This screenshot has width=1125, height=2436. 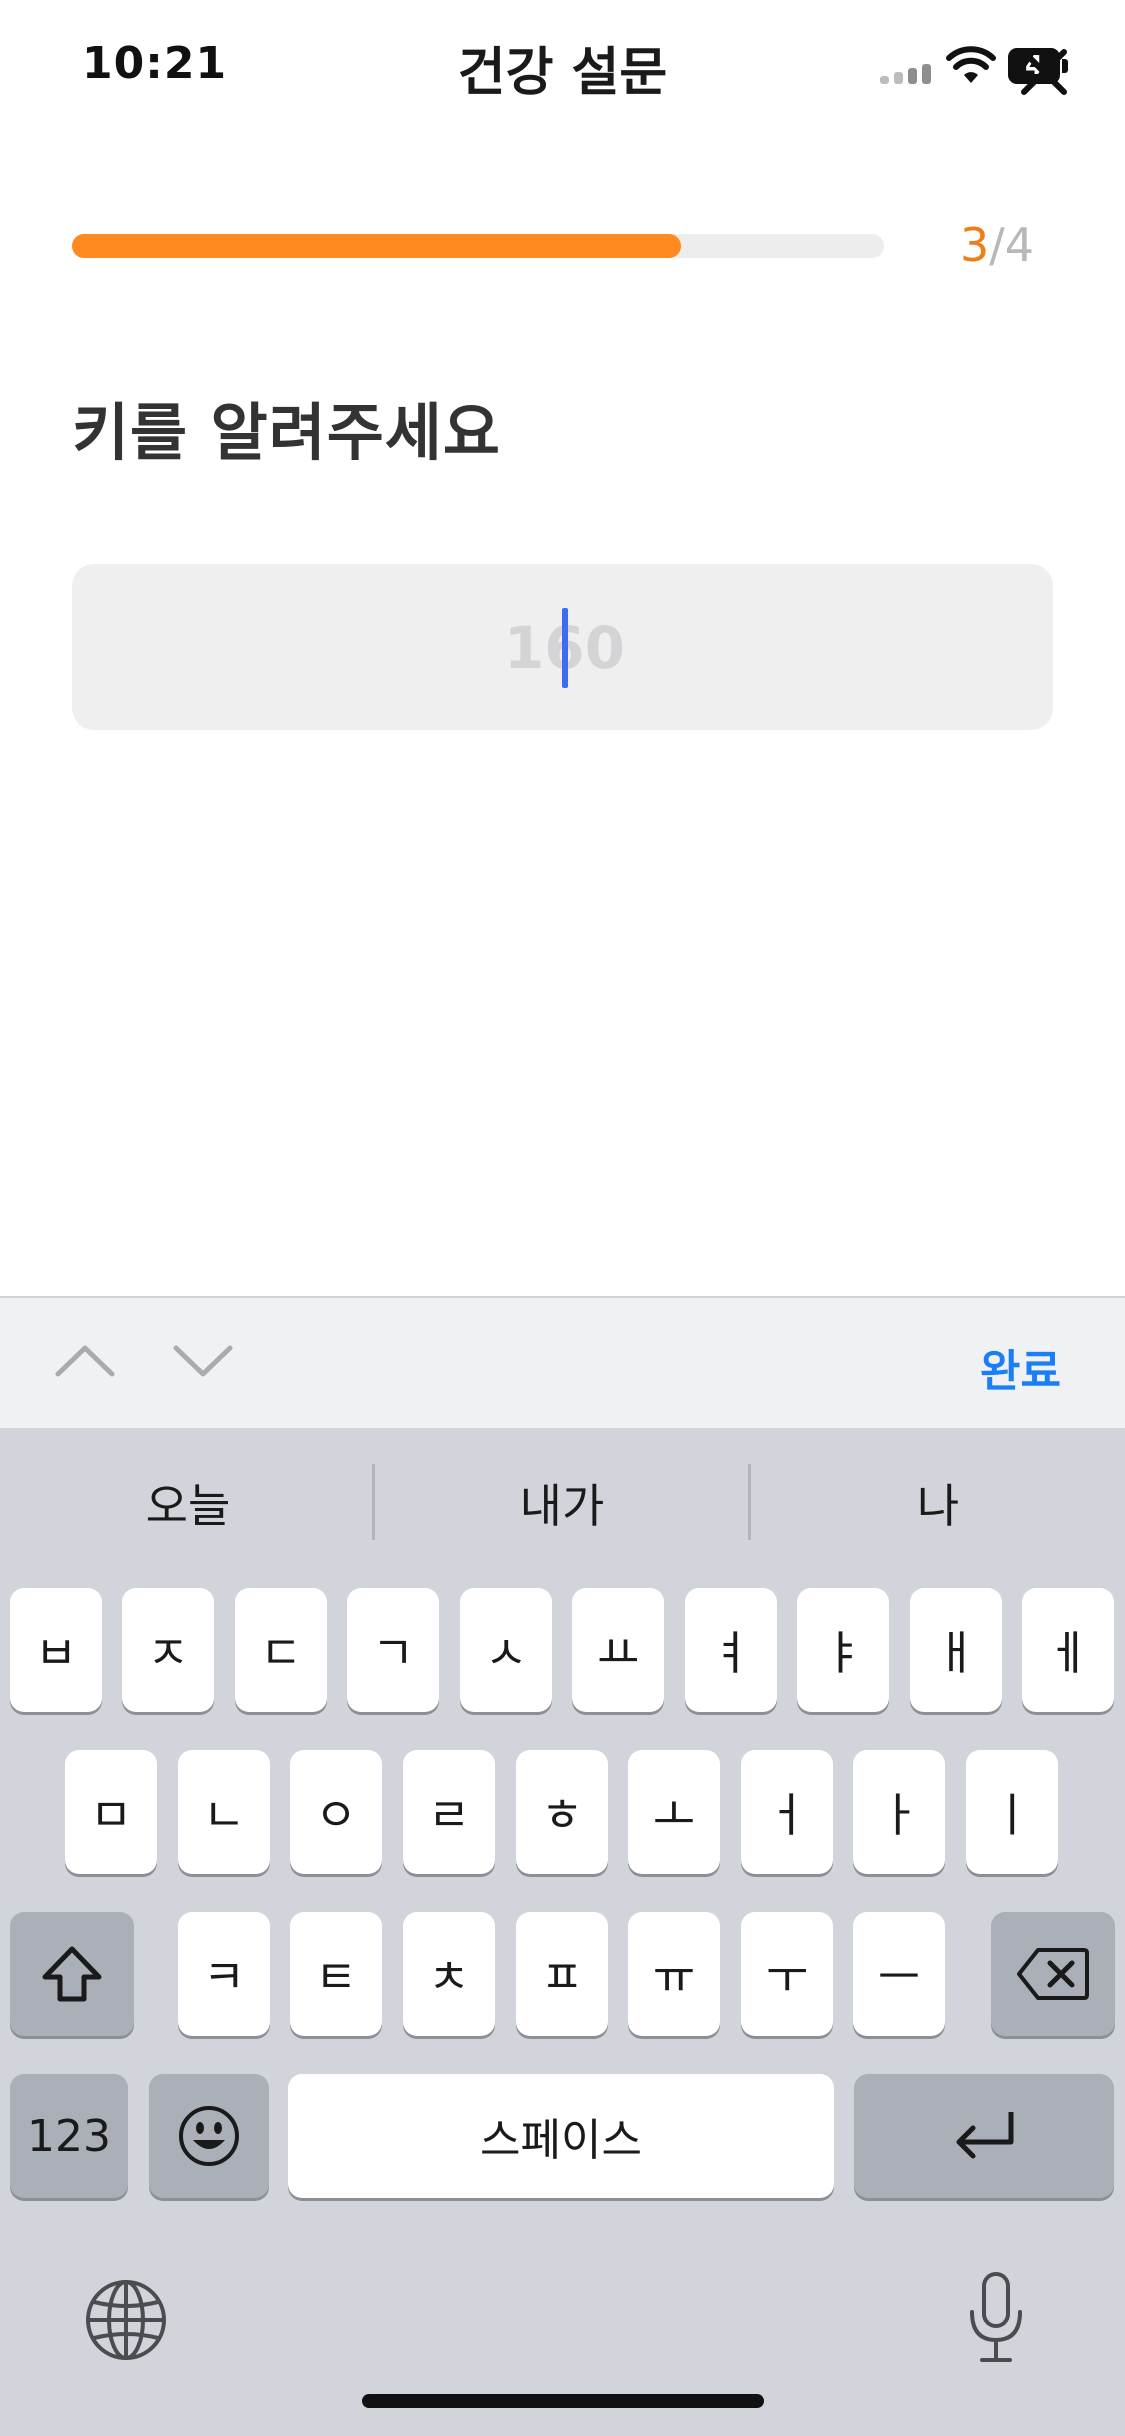 What do you see at coordinates (126, 2320) in the screenshot?
I see `globe-icon` at bounding box center [126, 2320].